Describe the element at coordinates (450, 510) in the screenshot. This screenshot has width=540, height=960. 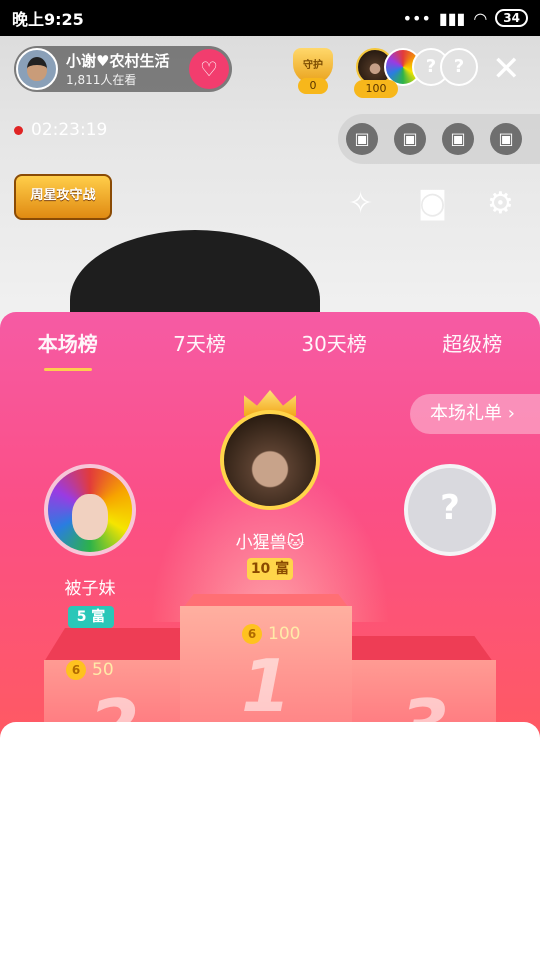
I see `rank-3-avatar: ?` at that location.